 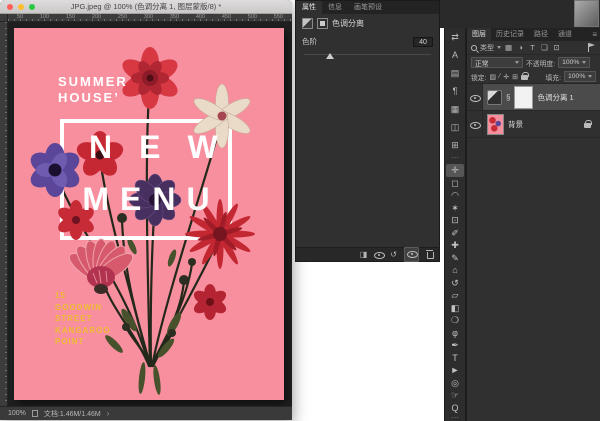 What do you see at coordinates (479, 34) in the screenshot?
I see `tab-layers: 图层` at bounding box center [479, 34].